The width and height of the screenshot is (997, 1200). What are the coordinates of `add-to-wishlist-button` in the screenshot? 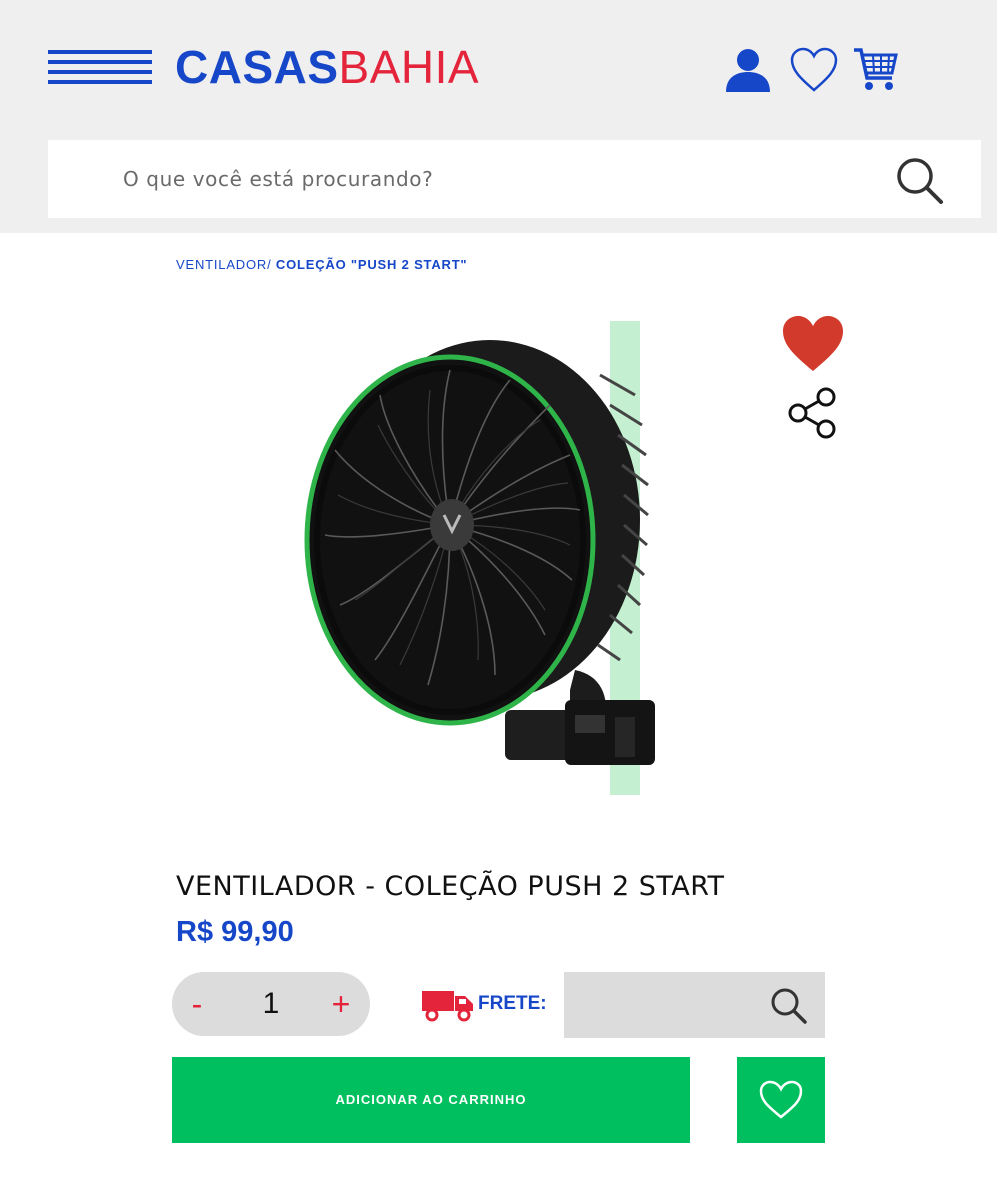 It's located at (781, 1100).